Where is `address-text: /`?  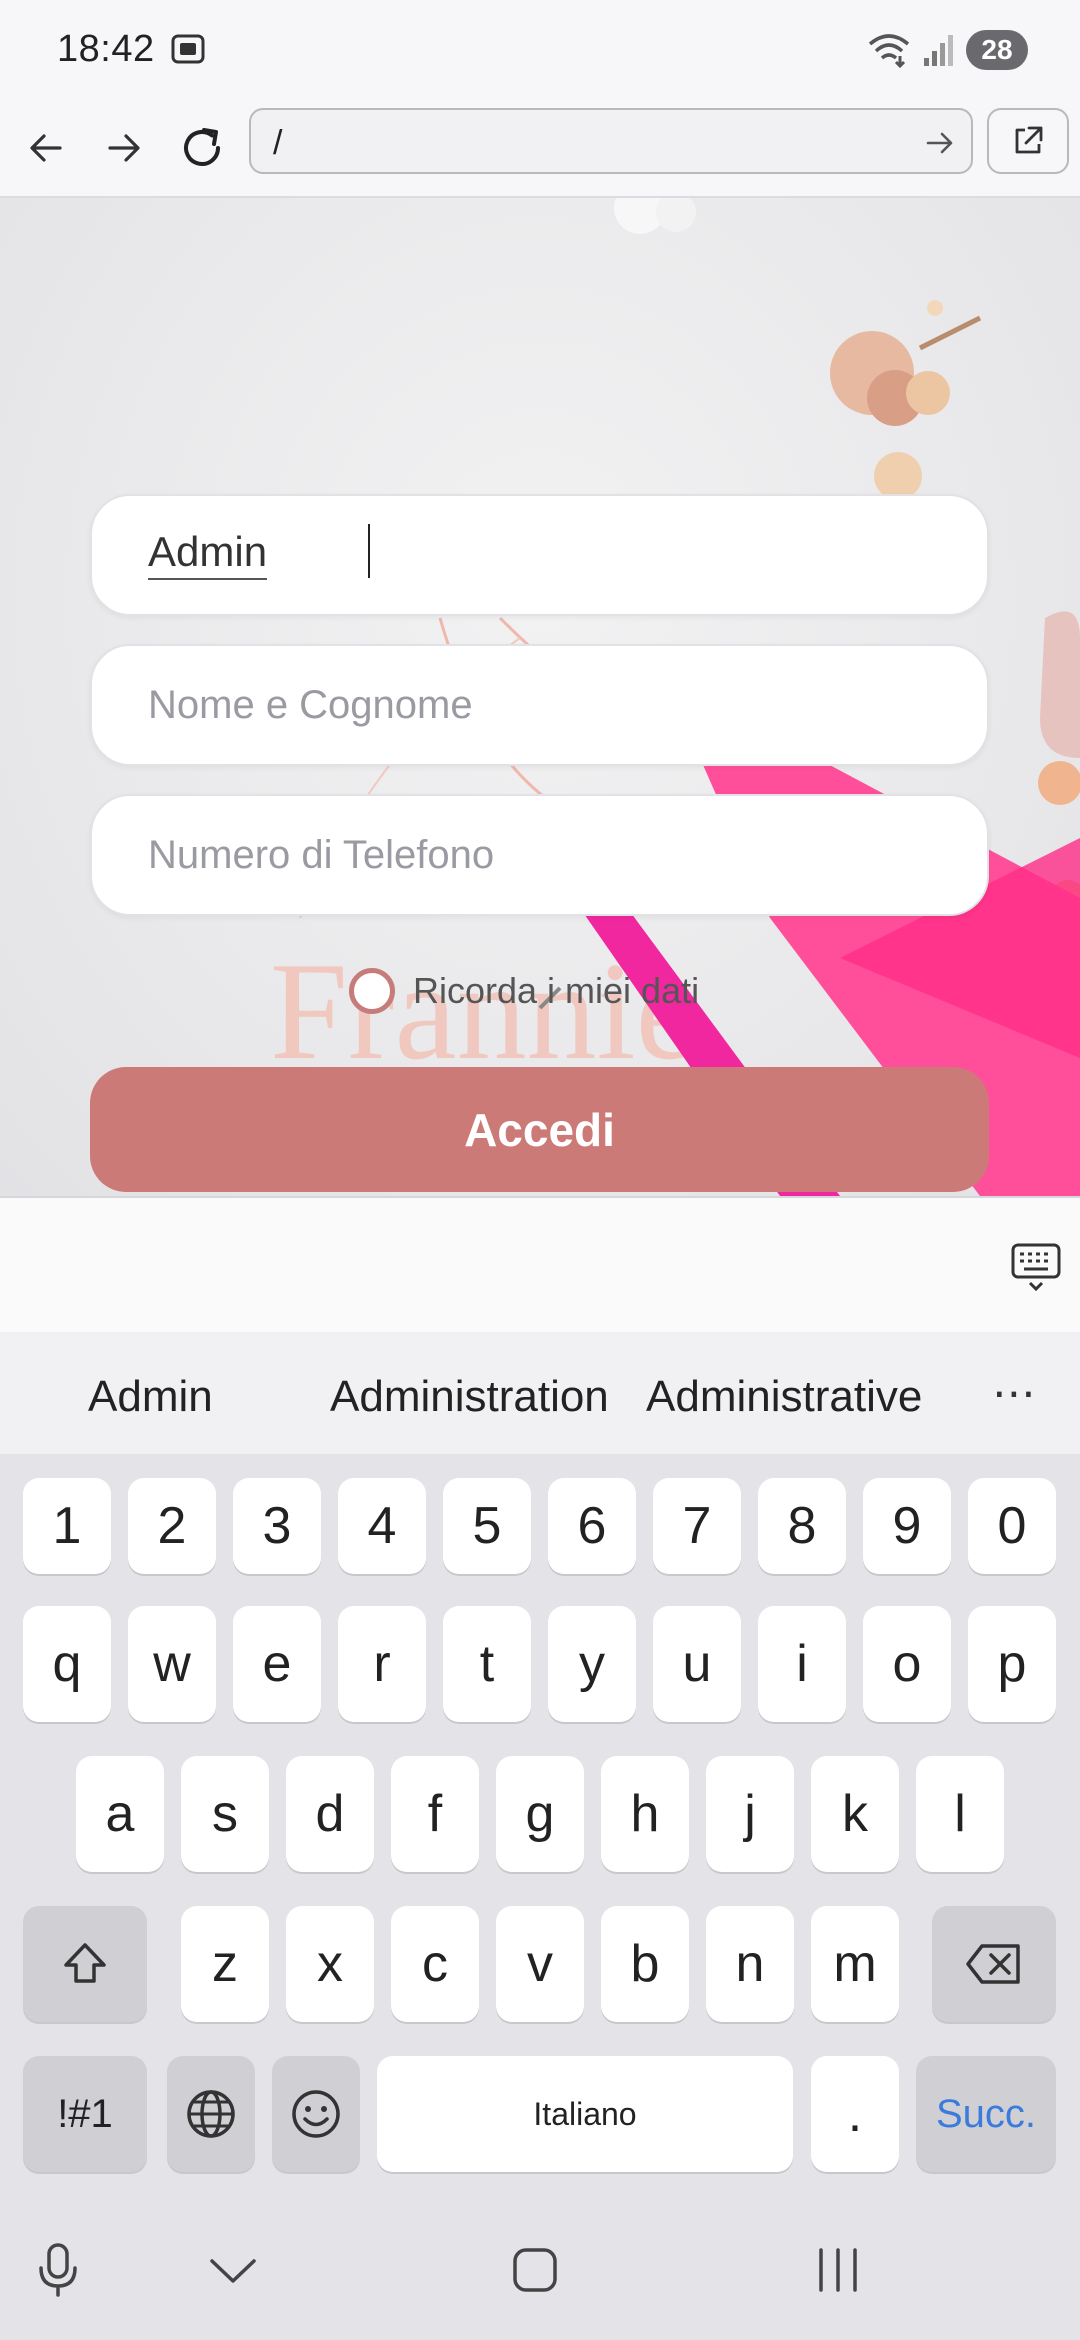 address-text: / is located at coordinates (278, 143).